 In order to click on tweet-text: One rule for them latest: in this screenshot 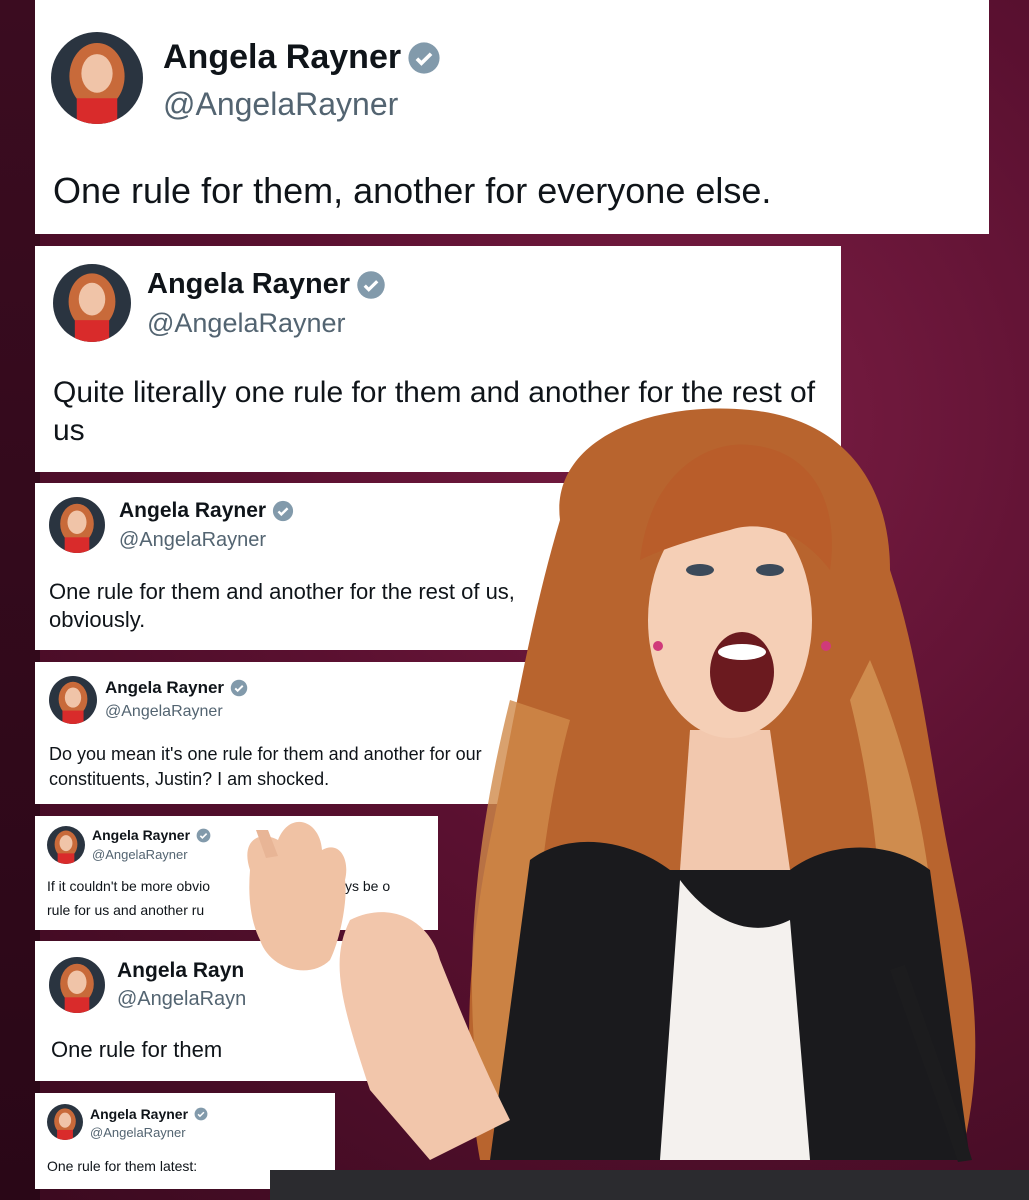, I will do `click(122, 1166)`.